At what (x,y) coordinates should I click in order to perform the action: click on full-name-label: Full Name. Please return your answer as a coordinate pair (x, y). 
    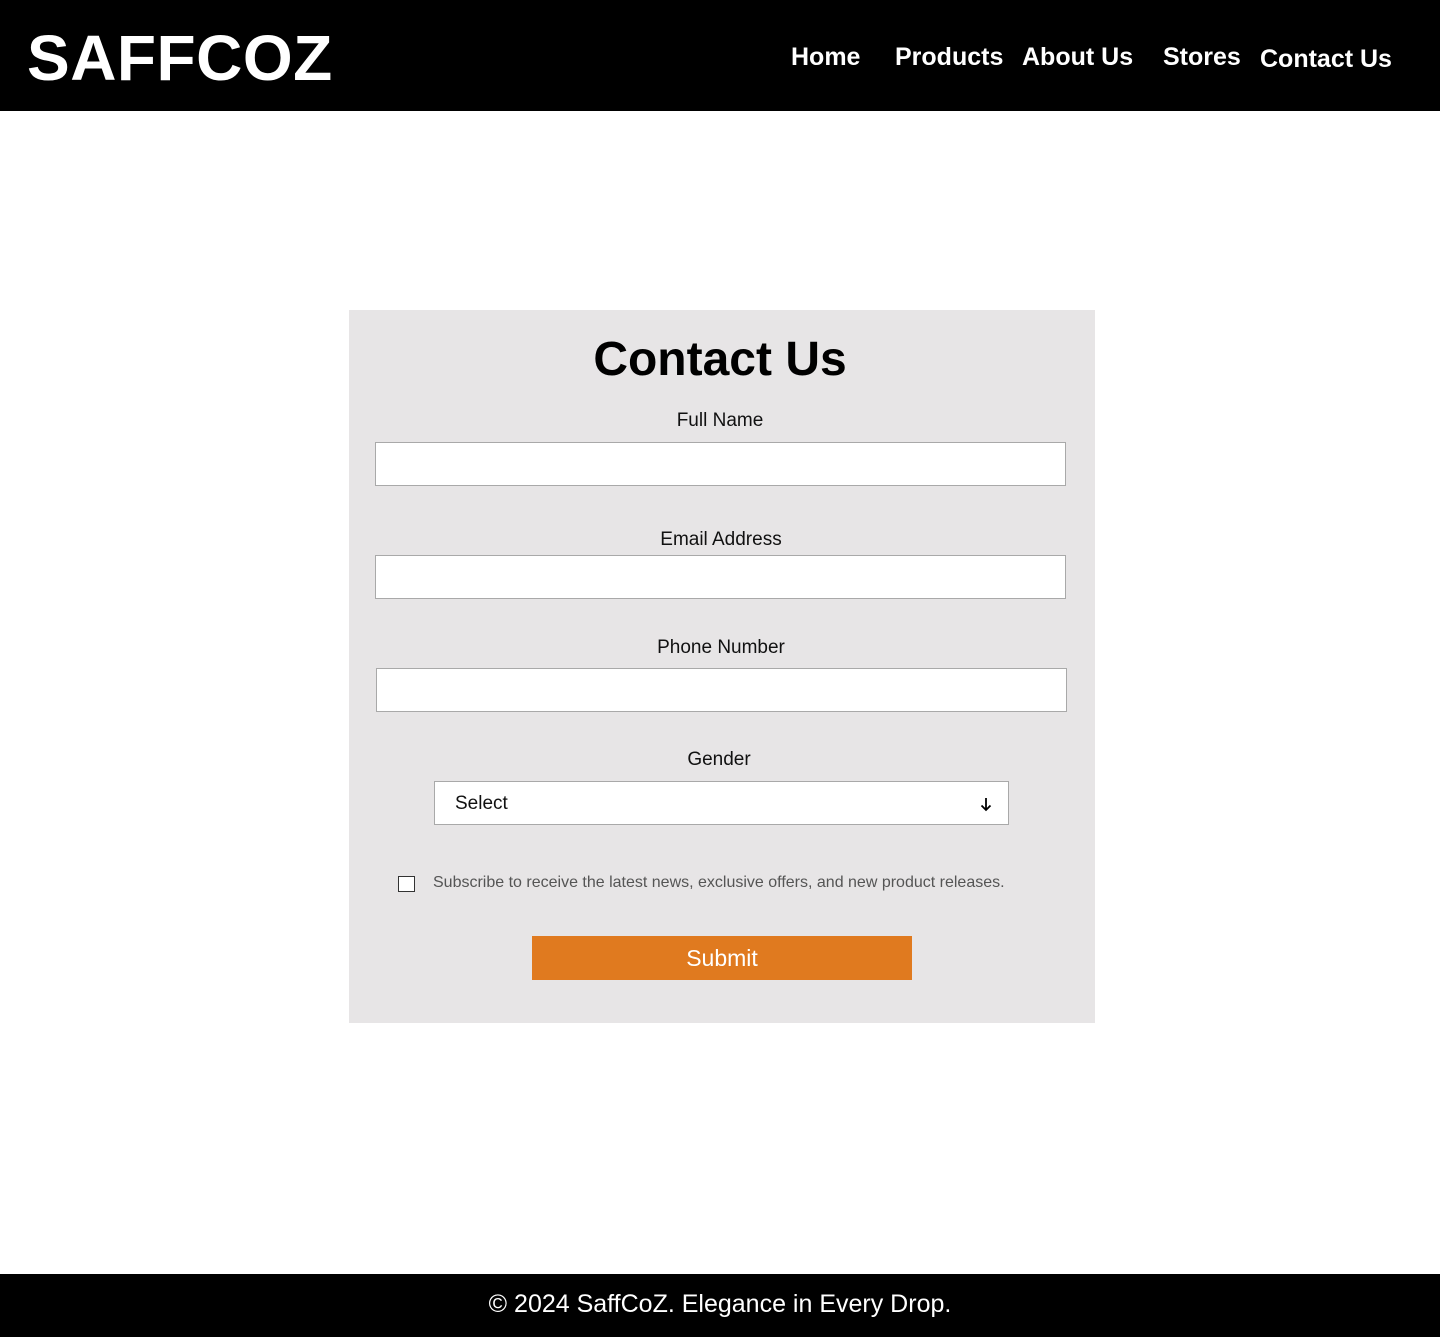
    Looking at the image, I should click on (720, 420).